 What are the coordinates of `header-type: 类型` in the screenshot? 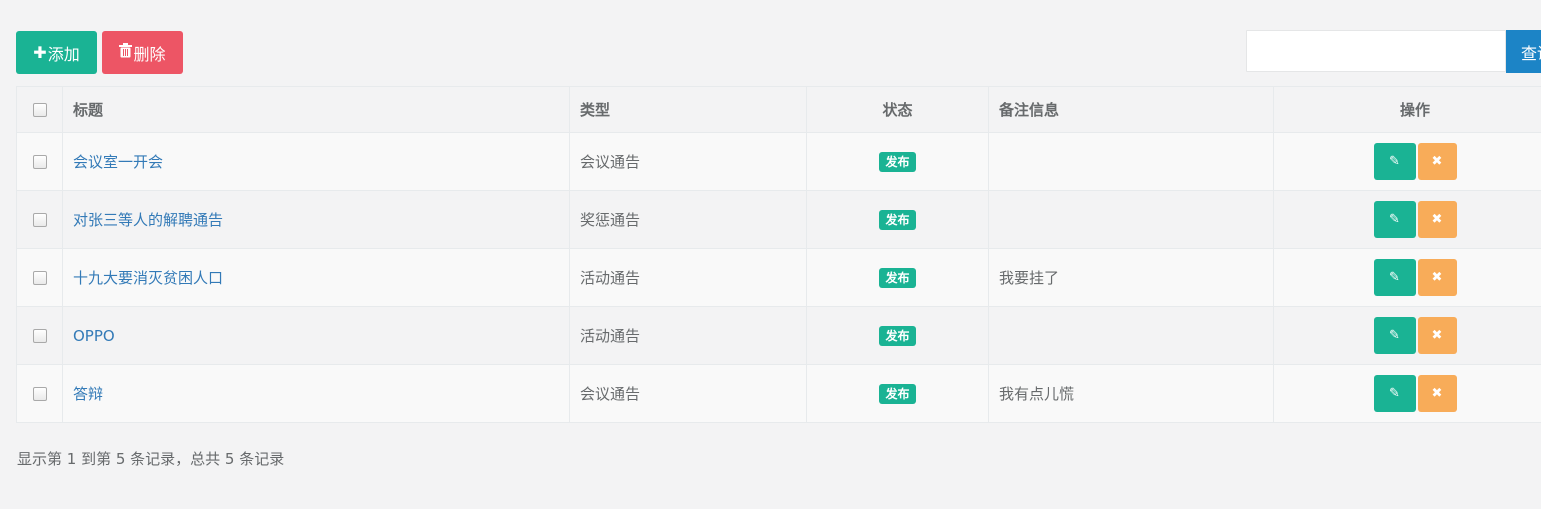 It's located at (688, 109).